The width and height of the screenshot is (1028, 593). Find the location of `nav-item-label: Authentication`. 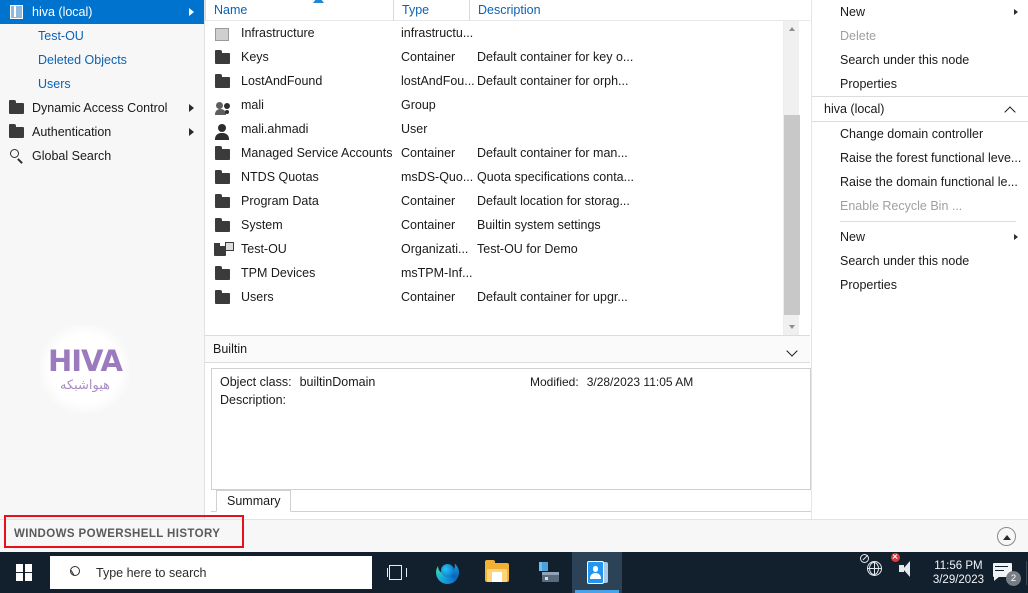

nav-item-label: Authentication is located at coordinates (72, 132).